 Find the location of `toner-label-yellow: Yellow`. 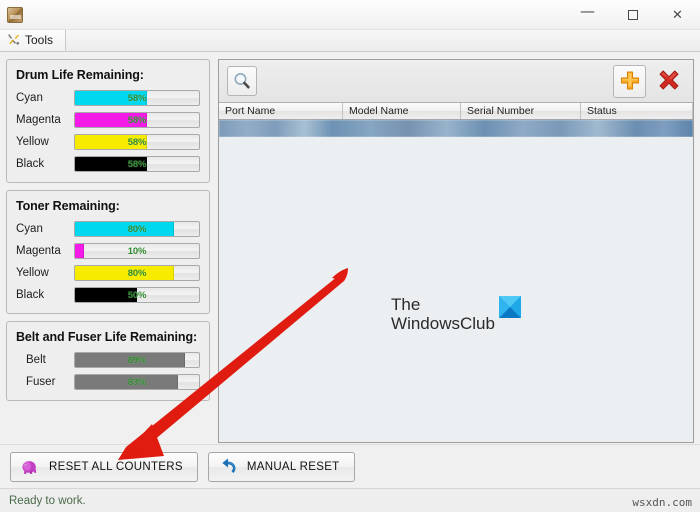

toner-label-yellow: Yellow is located at coordinates (32, 273).